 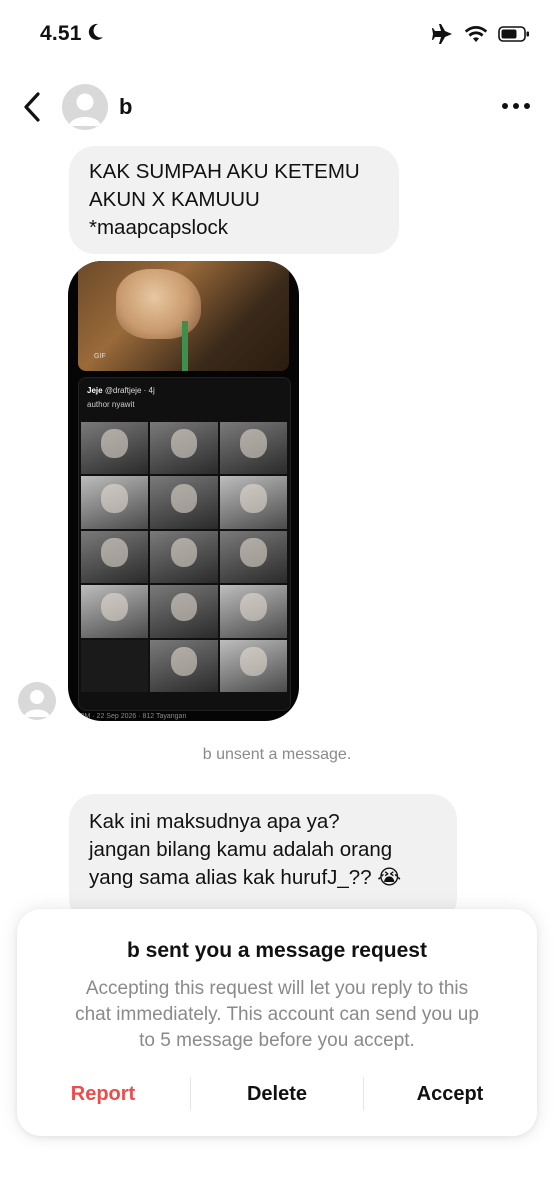 What do you see at coordinates (121, 390) in the screenshot?
I see `embedded-post-user: Jeje @draftjeje · 4j` at bounding box center [121, 390].